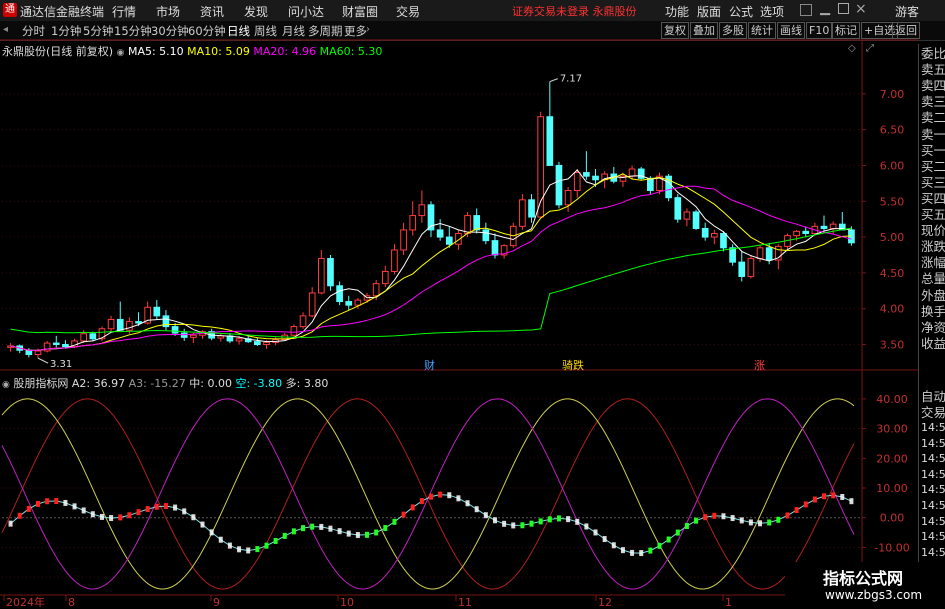 This screenshot has height=609, width=945. I want to click on ind-y-tick-label: 20.00, so click(892, 458).